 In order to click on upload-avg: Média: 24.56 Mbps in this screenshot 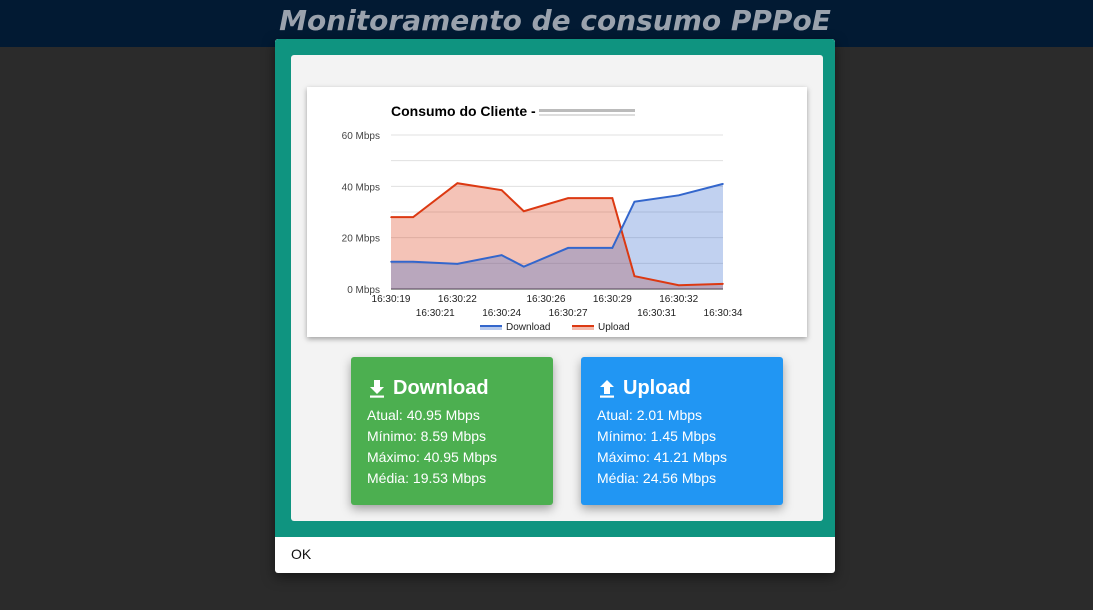, I will do `click(657, 478)`.